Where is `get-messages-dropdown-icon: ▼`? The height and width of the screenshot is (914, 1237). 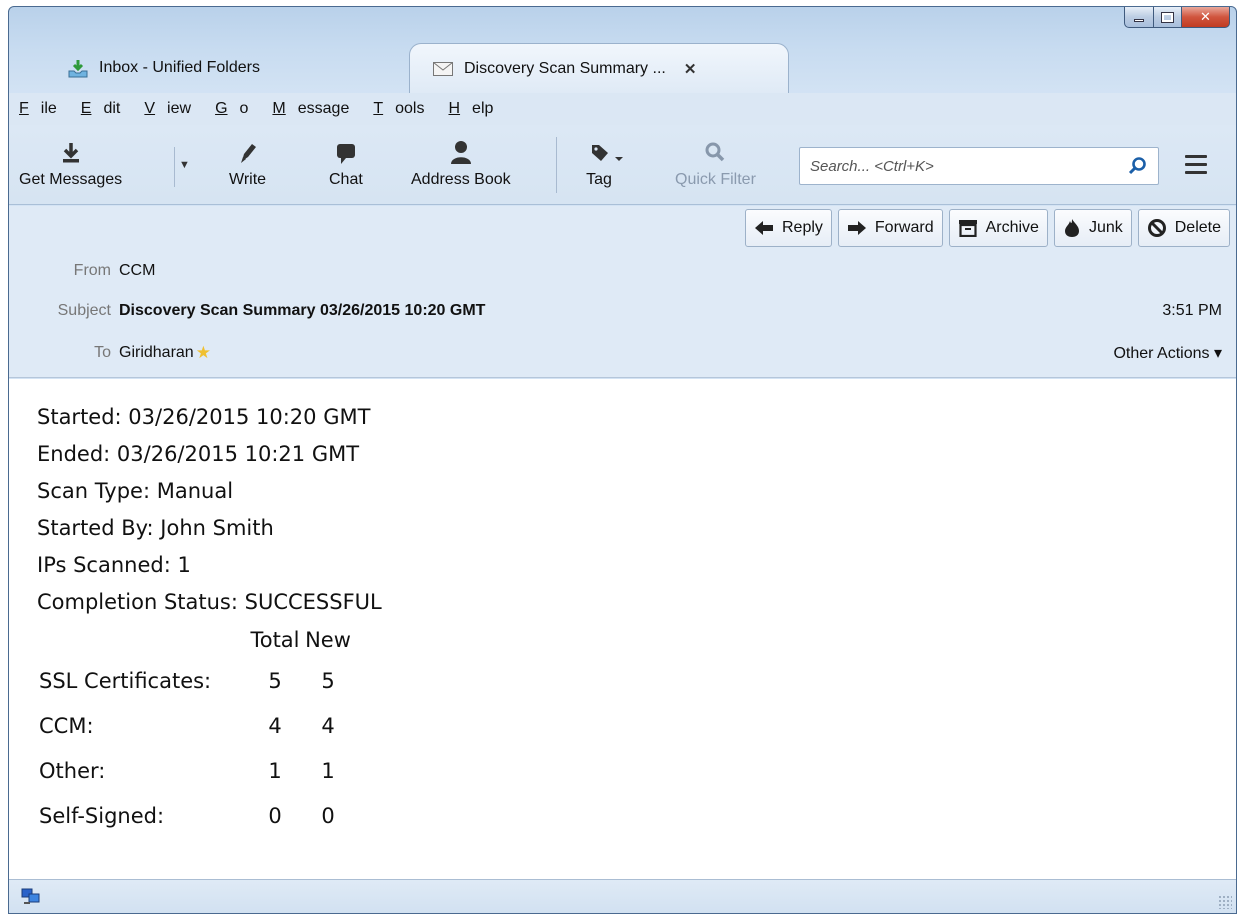
get-messages-dropdown-icon: ▼ is located at coordinates (184, 164).